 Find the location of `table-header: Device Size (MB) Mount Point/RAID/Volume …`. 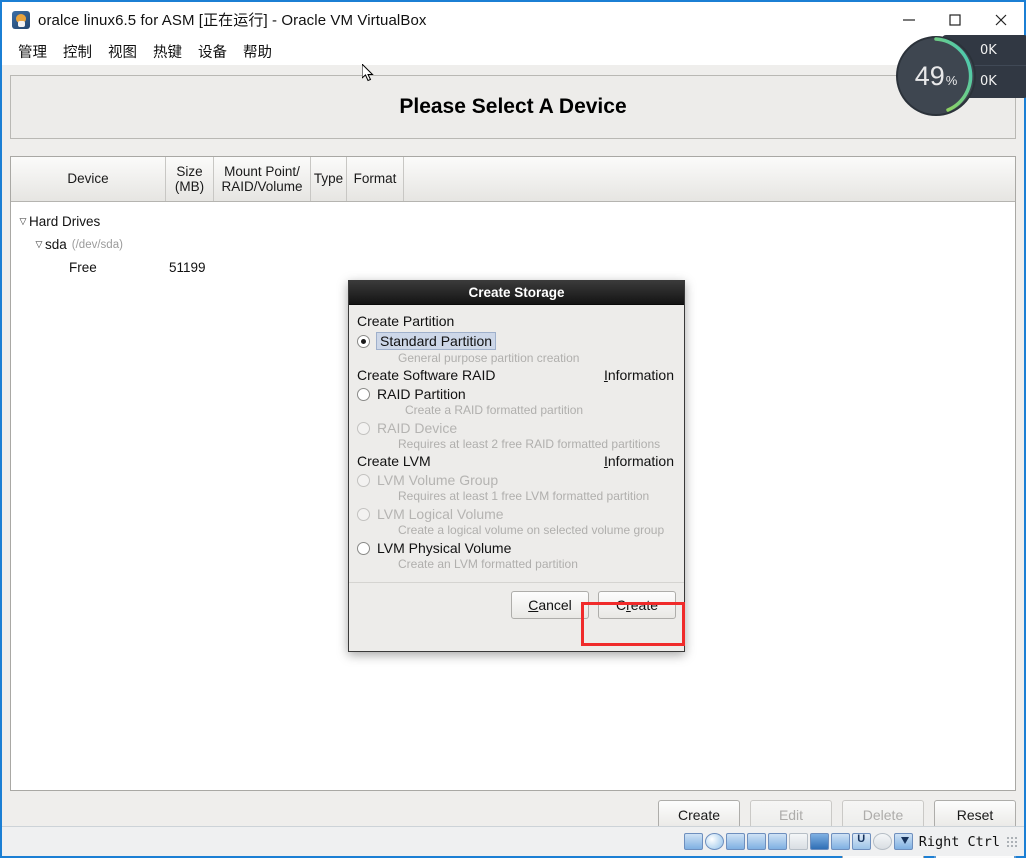

table-header: Device Size (MB) Mount Point/RAID/Volume … is located at coordinates (513, 179).